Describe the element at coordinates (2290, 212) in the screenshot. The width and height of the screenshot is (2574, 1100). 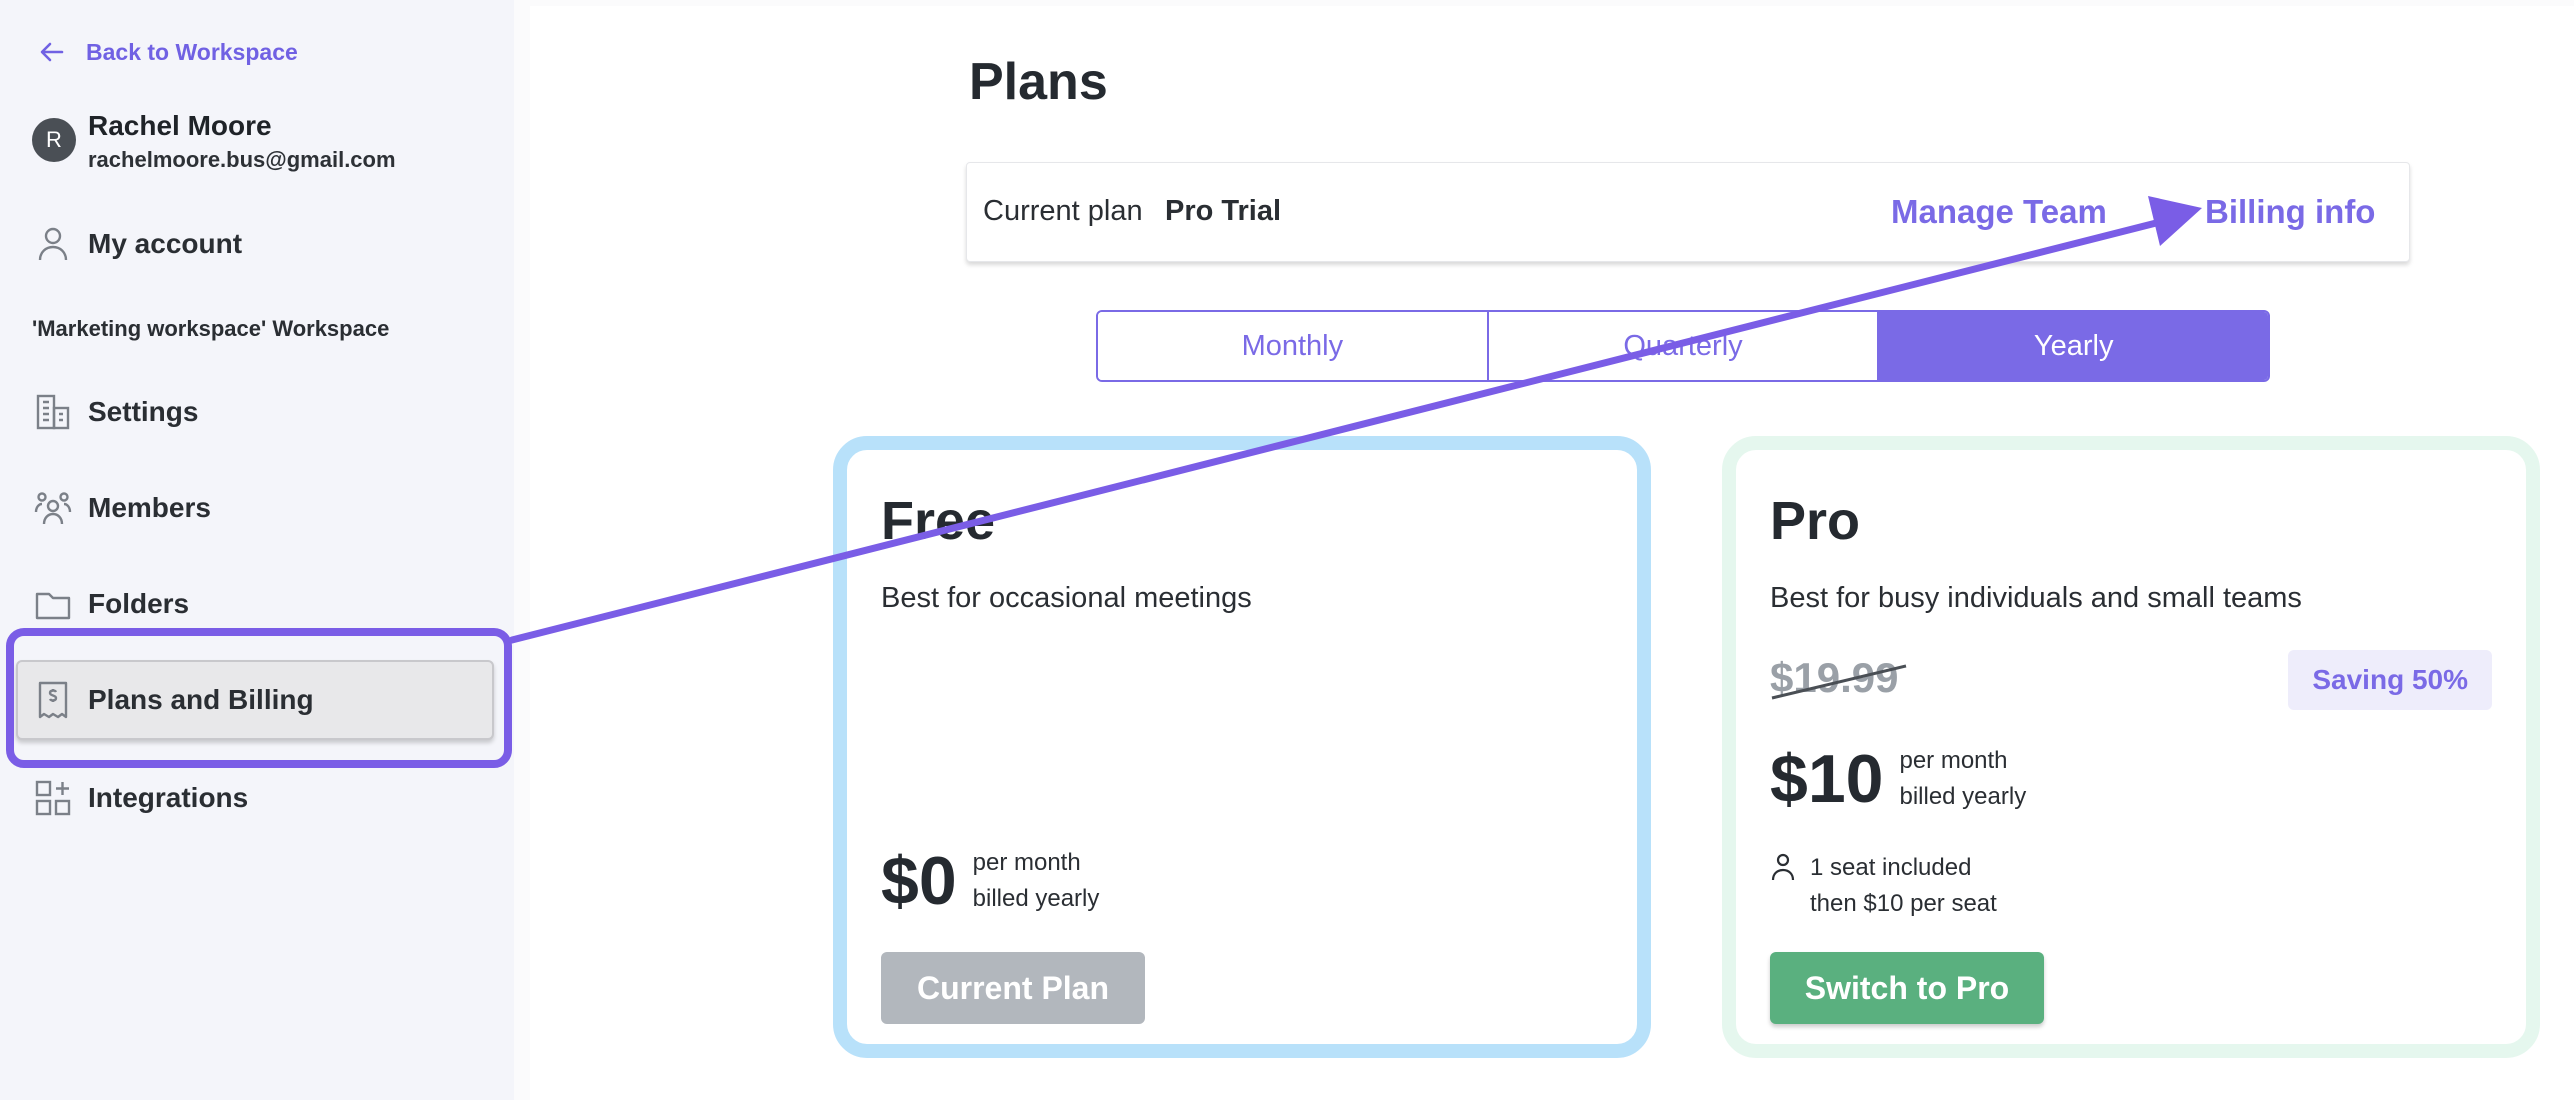
I see `billing-info-link: Billing info` at that location.